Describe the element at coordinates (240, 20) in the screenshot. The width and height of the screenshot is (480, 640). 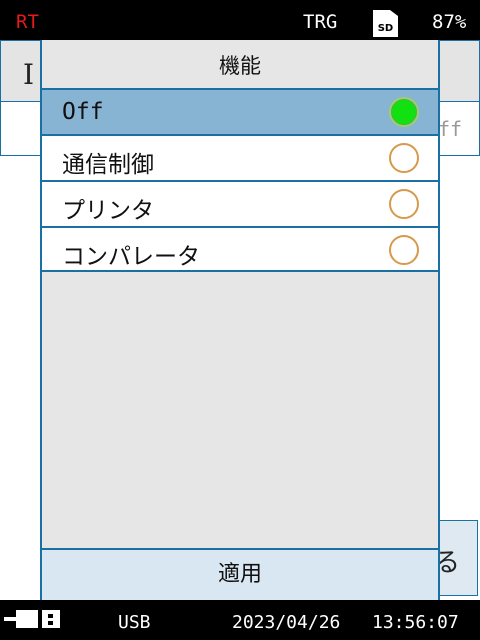
I see `top-status-bar: RT TRG SD 87%` at that location.